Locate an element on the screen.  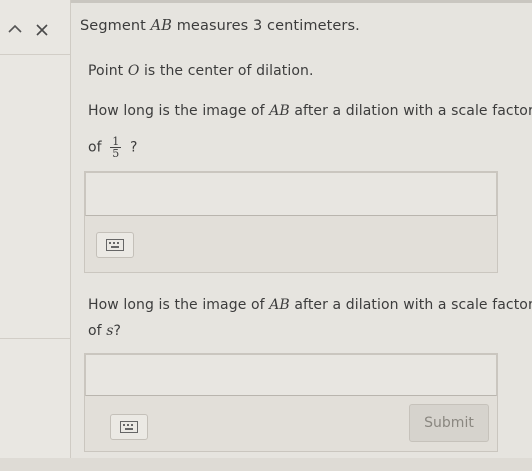
question1-line2: of 1 5 ? is located at coordinates (112, 147).